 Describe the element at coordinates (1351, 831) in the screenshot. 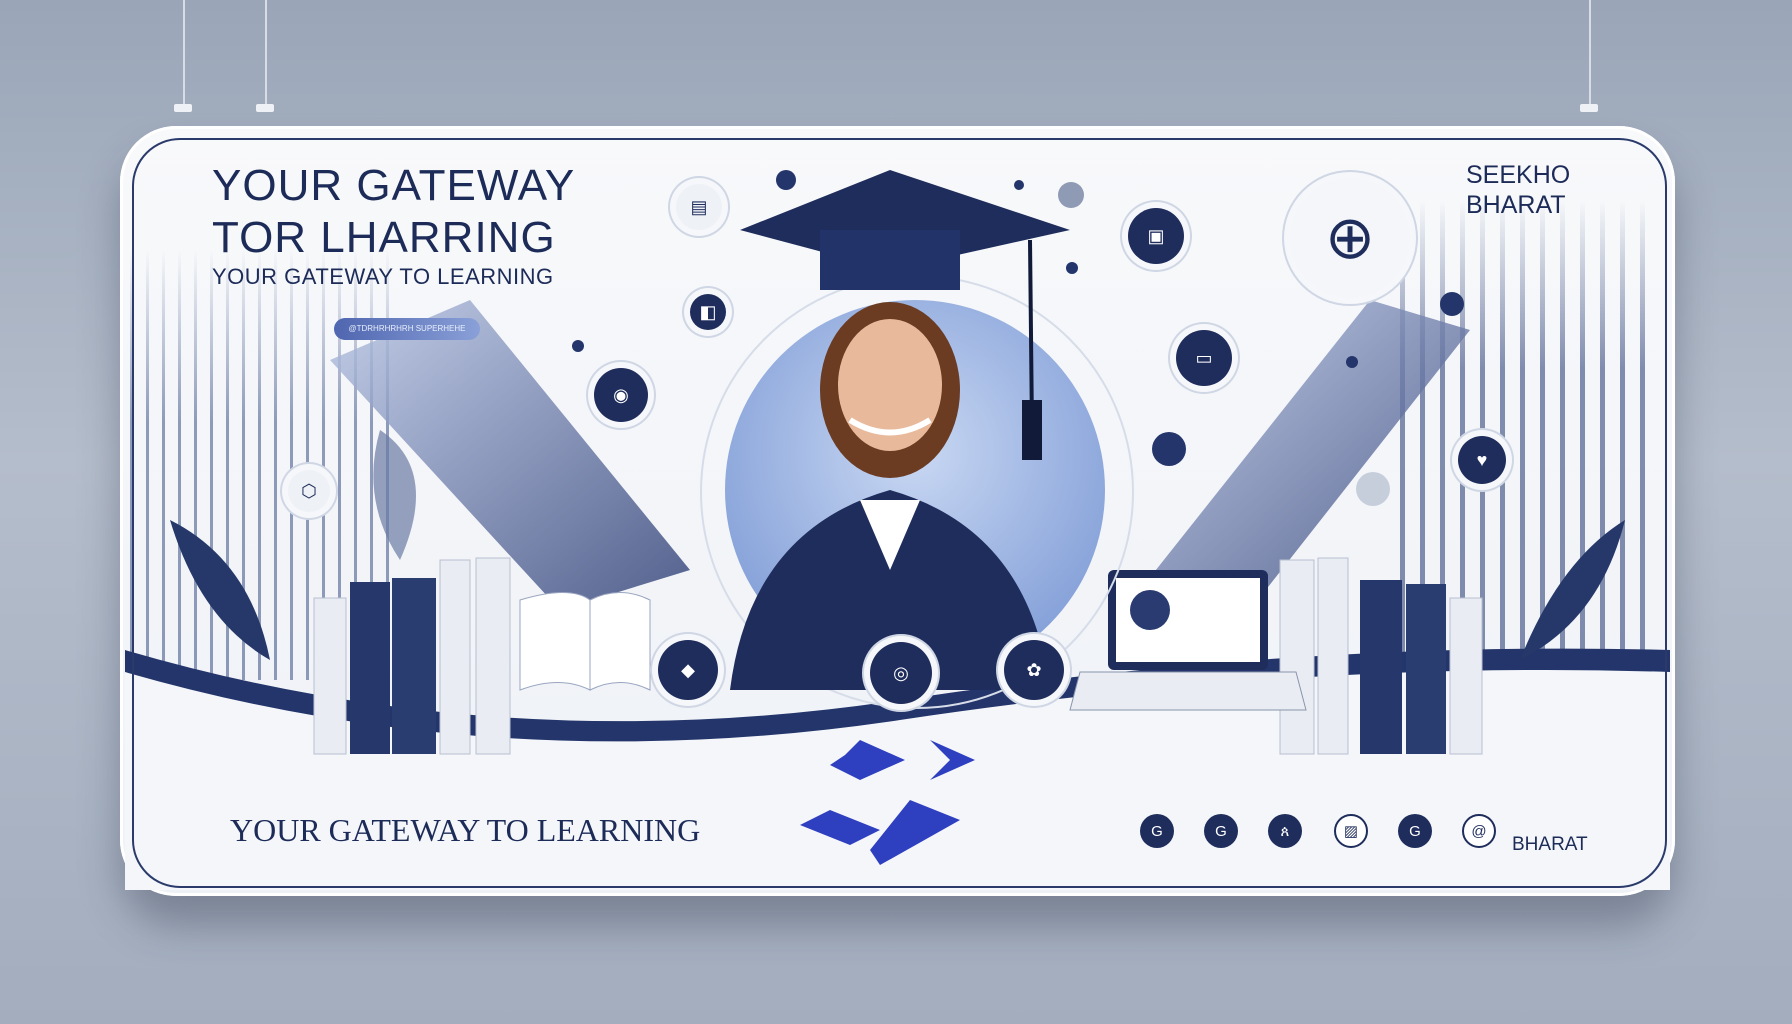

I see `image-icon: ▨` at that location.